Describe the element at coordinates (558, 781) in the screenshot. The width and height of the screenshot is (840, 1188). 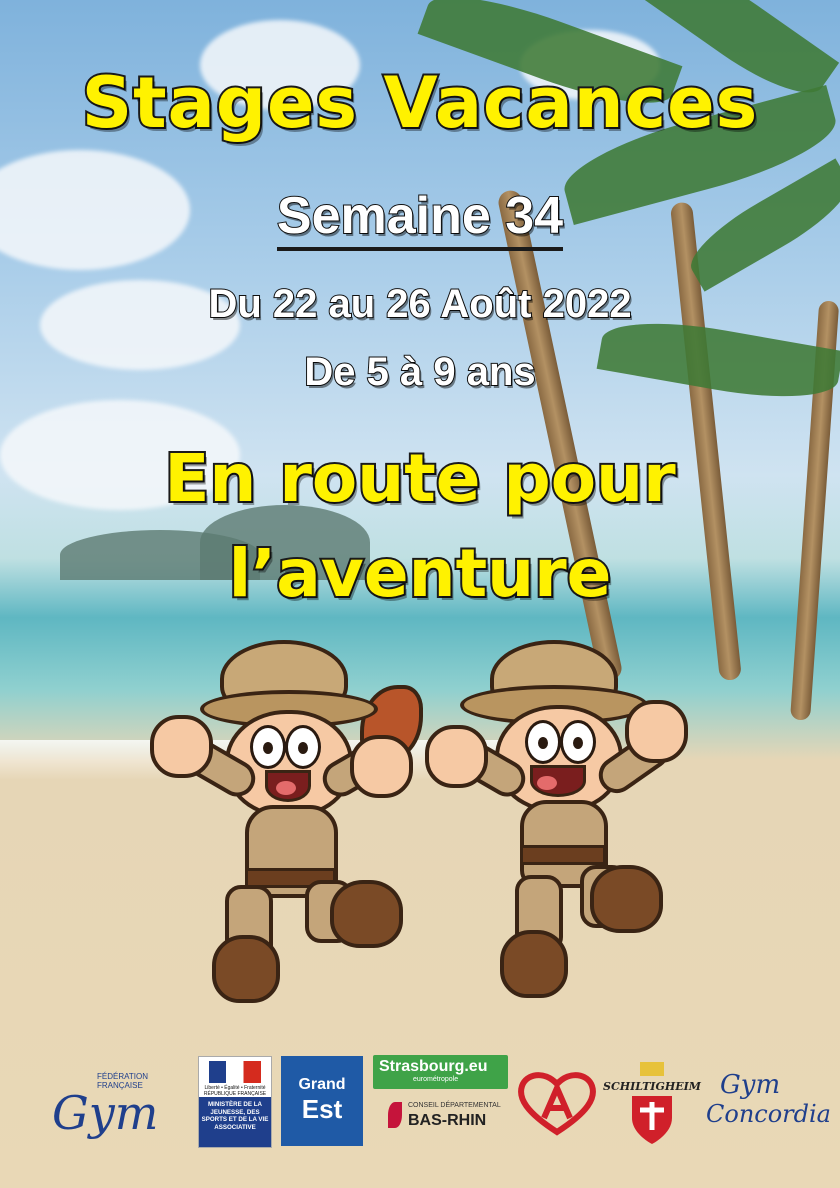
I see `boy-mouth` at that location.